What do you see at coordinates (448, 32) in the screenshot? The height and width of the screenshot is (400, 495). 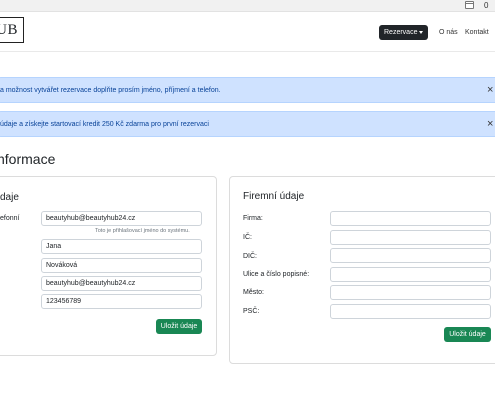 I see `nav-link-about: O nás` at bounding box center [448, 32].